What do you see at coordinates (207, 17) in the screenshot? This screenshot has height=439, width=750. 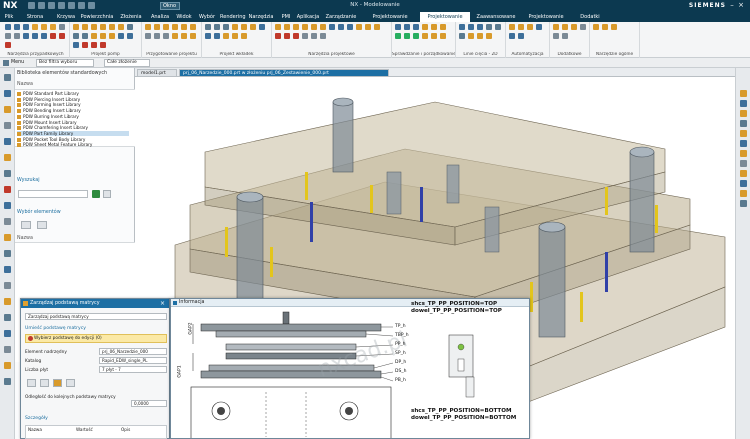 I see `tab-7: Wybór` at bounding box center [207, 17].